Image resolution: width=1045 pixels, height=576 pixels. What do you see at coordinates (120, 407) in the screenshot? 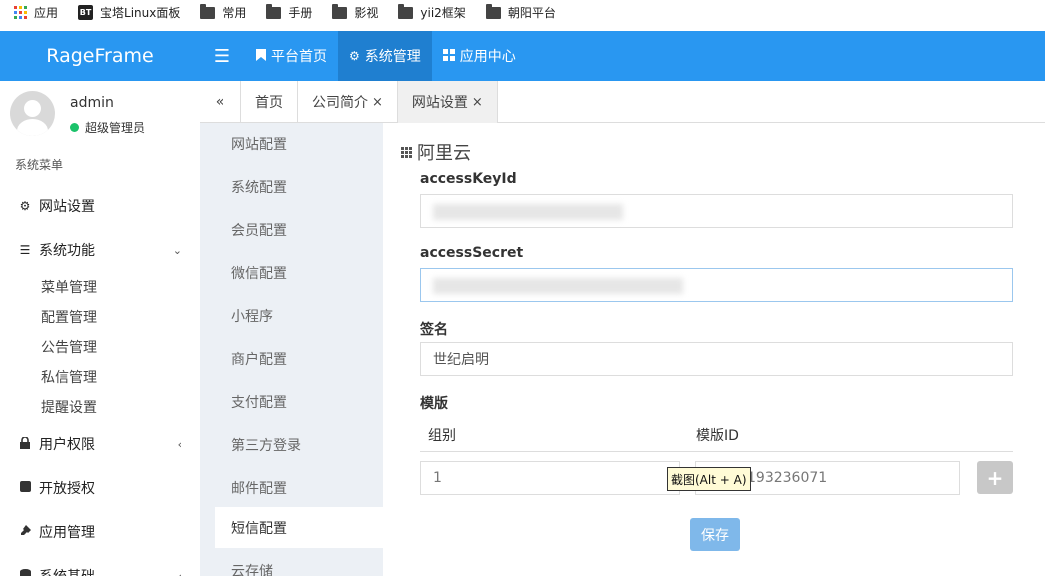
I see `sidebar-subitem-reminder-settings: 提醒设置` at bounding box center [120, 407].